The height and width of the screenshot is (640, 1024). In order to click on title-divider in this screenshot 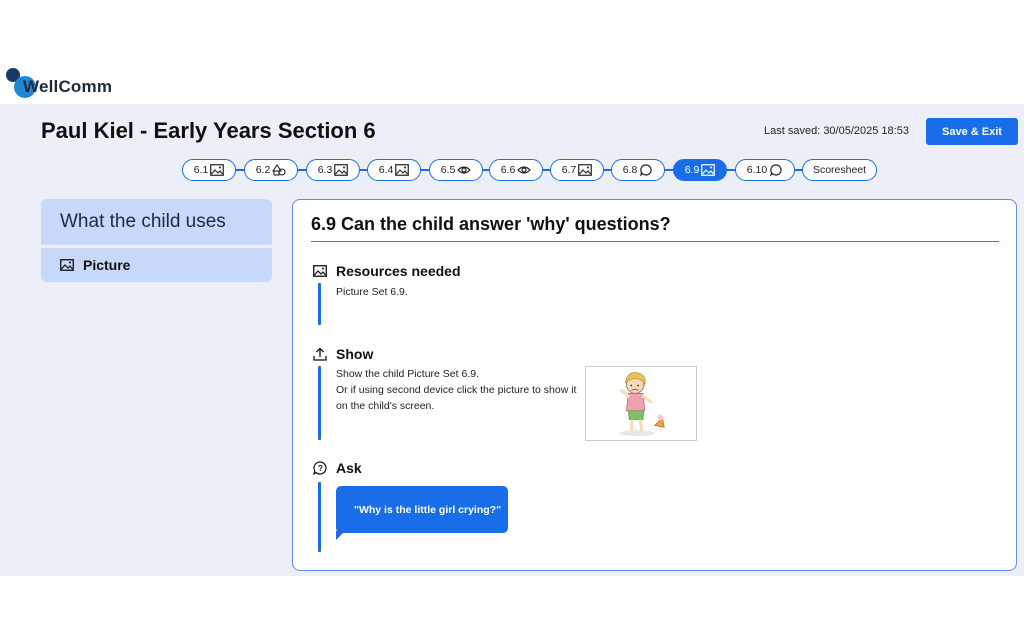, I will do `click(655, 241)`.